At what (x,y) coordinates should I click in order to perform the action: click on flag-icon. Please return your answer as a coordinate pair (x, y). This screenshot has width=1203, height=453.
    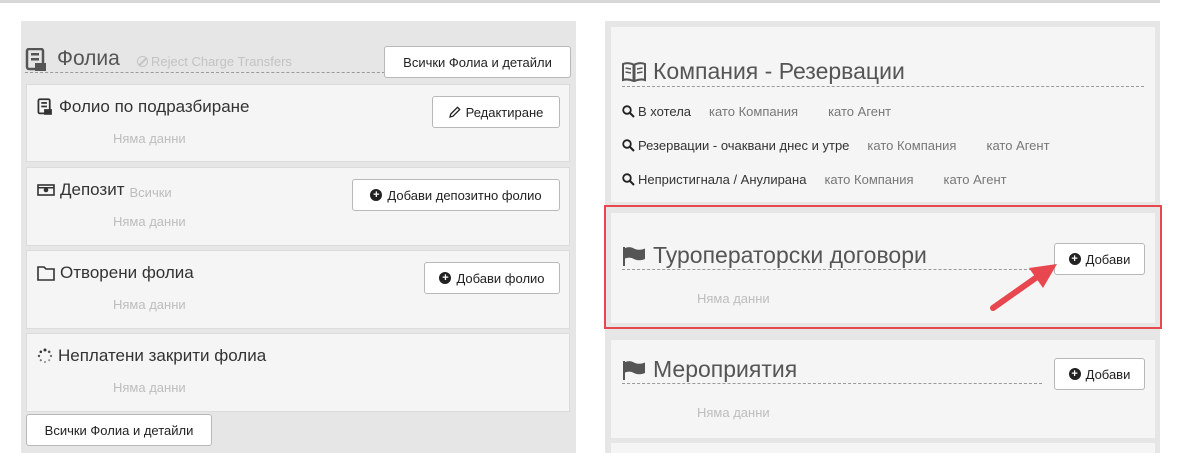
    Looking at the image, I should click on (634, 370).